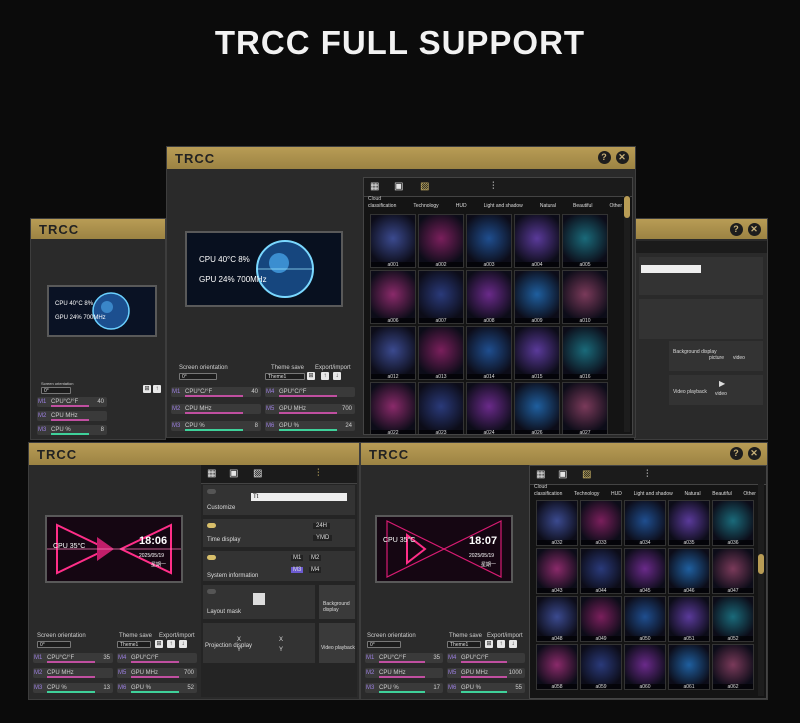 The height and width of the screenshot is (723, 800). Describe the element at coordinates (537, 408) in the screenshot. I see `theme-thumbnail: a026` at that location.